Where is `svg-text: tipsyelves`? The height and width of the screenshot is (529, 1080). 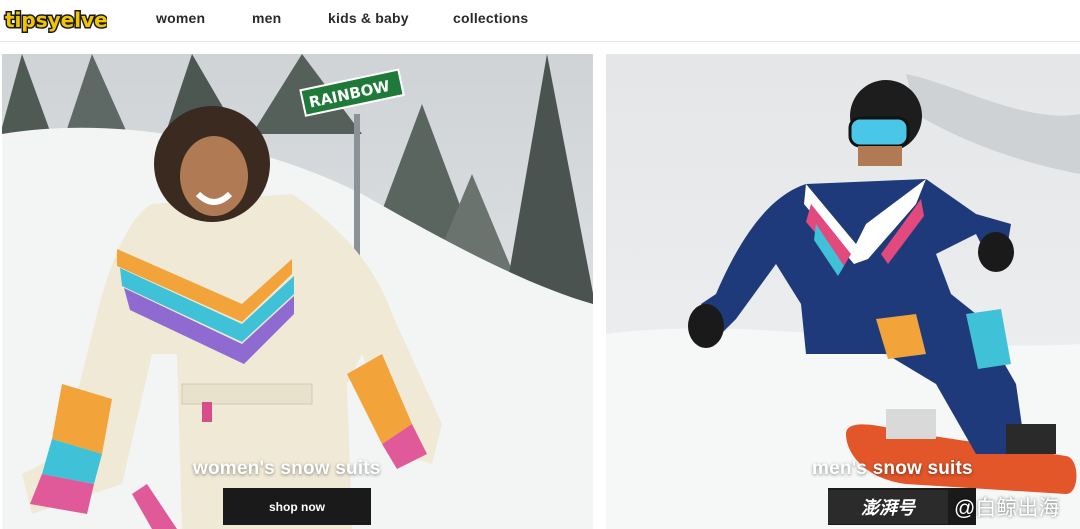
svg-text: tipsyelves is located at coordinates (56, 20).